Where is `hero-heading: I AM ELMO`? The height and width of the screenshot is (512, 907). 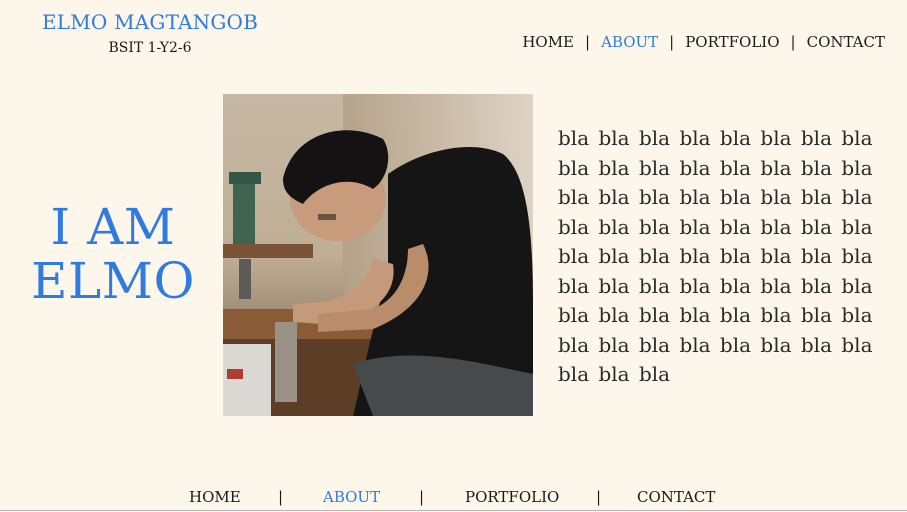
hero-heading: I AM ELMO is located at coordinates (113, 254).